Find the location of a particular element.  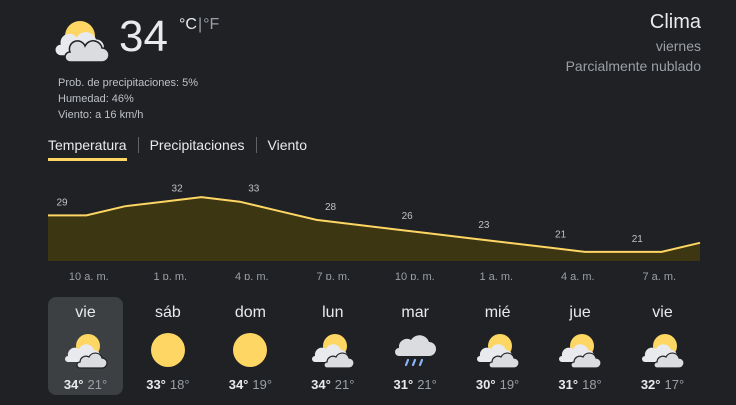

x-tick-label: 1 a. m. is located at coordinates (496, 275).